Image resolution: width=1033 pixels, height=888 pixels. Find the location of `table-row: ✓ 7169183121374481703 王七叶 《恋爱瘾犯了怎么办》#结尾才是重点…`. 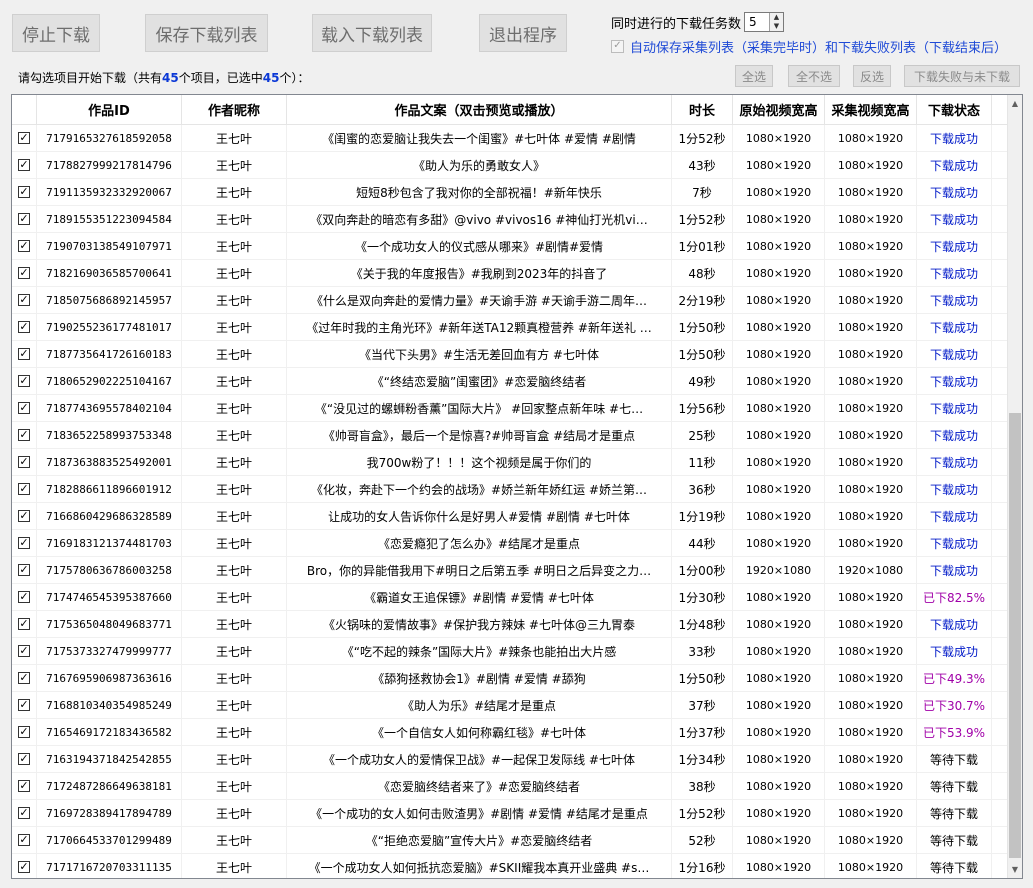

table-row: ✓ 7169183121374481703 王七叶 《恋爱瘾犯了怎么办》#结尾才是重点… is located at coordinates (509, 543).